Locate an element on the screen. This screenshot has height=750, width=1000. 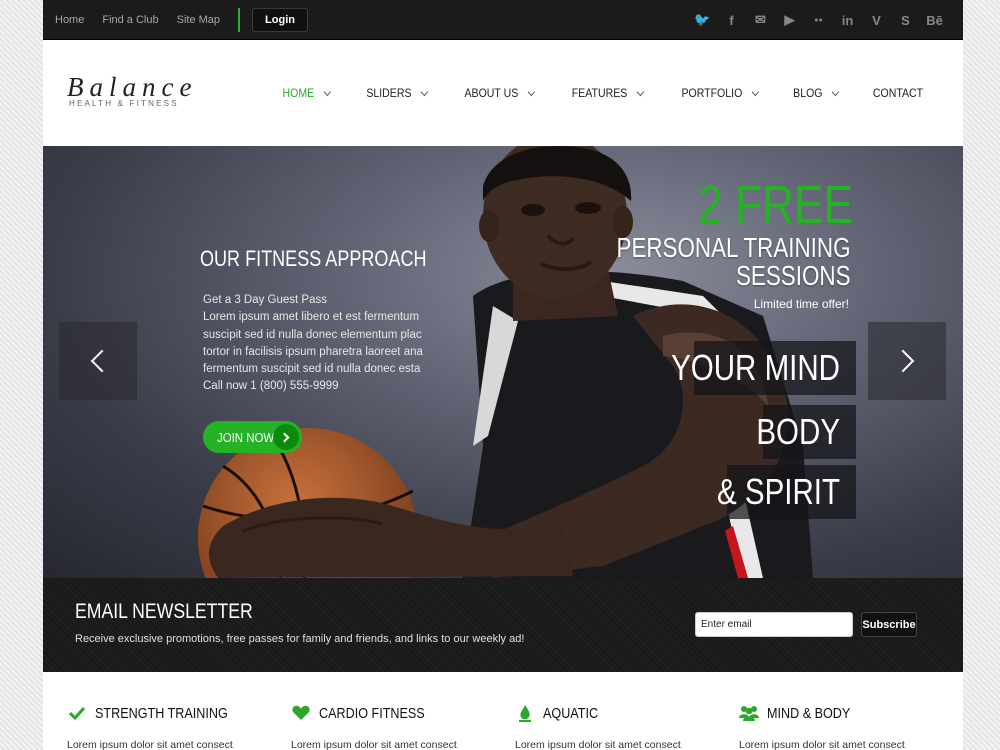
free-subheadline: PERSONAL TRAINING SESSIONS is located at coordinates (734, 262).